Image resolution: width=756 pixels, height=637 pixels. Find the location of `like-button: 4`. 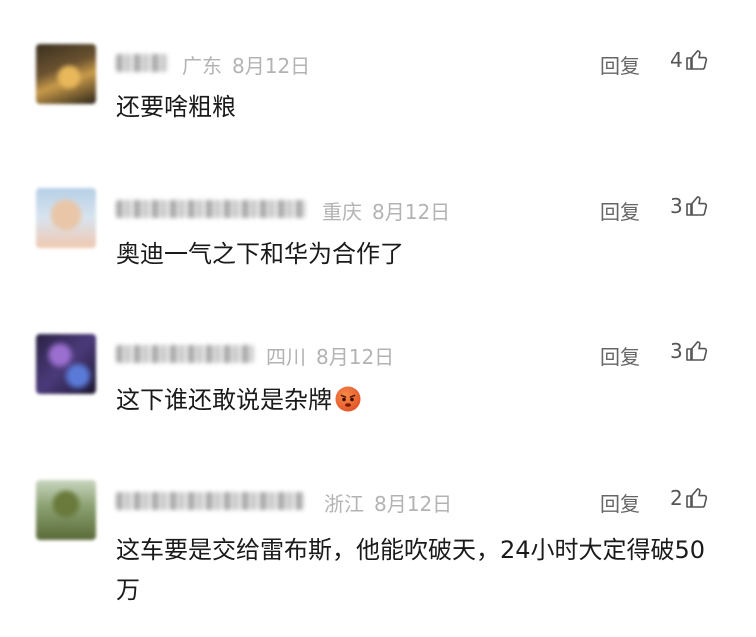

like-button: 4 is located at coordinates (689, 60).